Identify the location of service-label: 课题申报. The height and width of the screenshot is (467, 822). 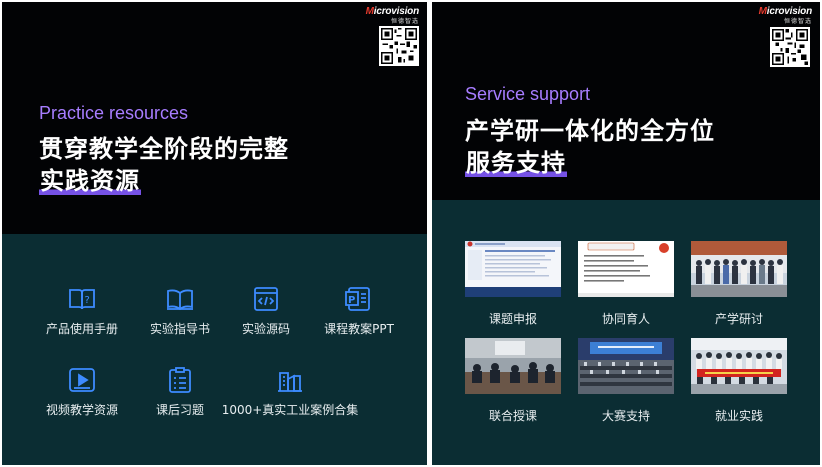
(512, 319).